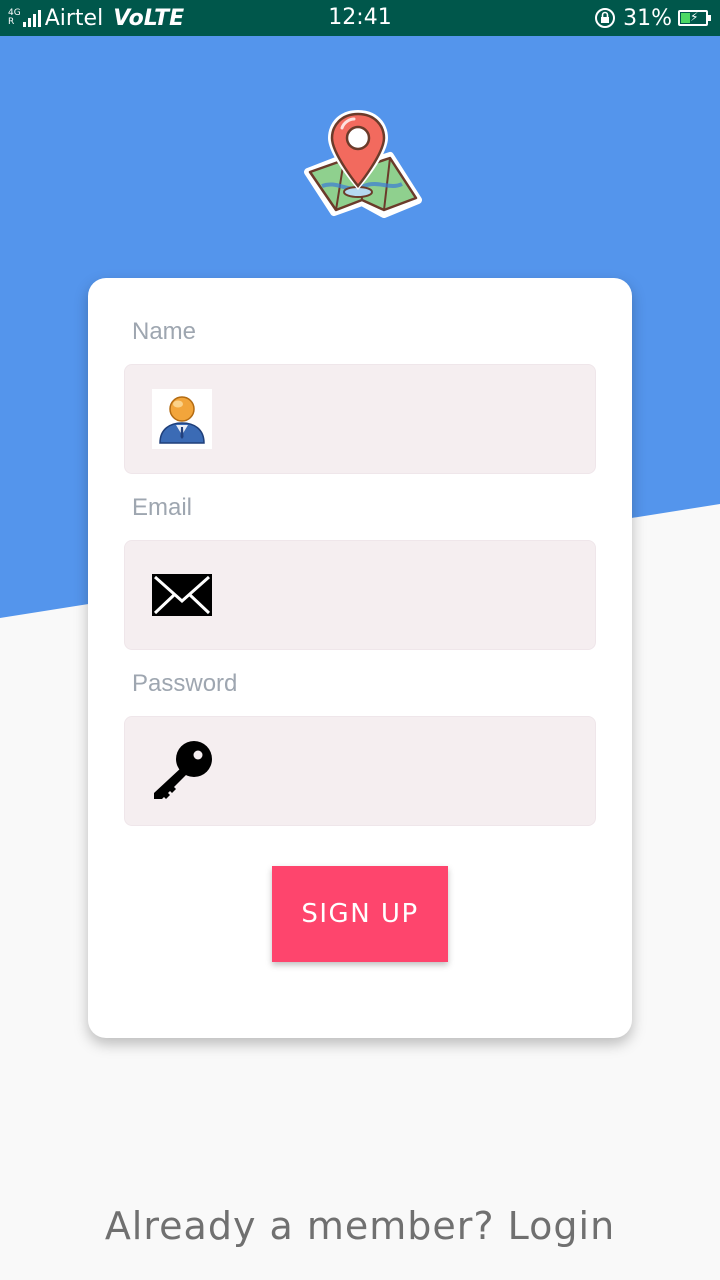 This screenshot has width=720, height=1280. What do you see at coordinates (647, 18) in the screenshot?
I see `battery-percent: 31%` at bounding box center [647, 18].